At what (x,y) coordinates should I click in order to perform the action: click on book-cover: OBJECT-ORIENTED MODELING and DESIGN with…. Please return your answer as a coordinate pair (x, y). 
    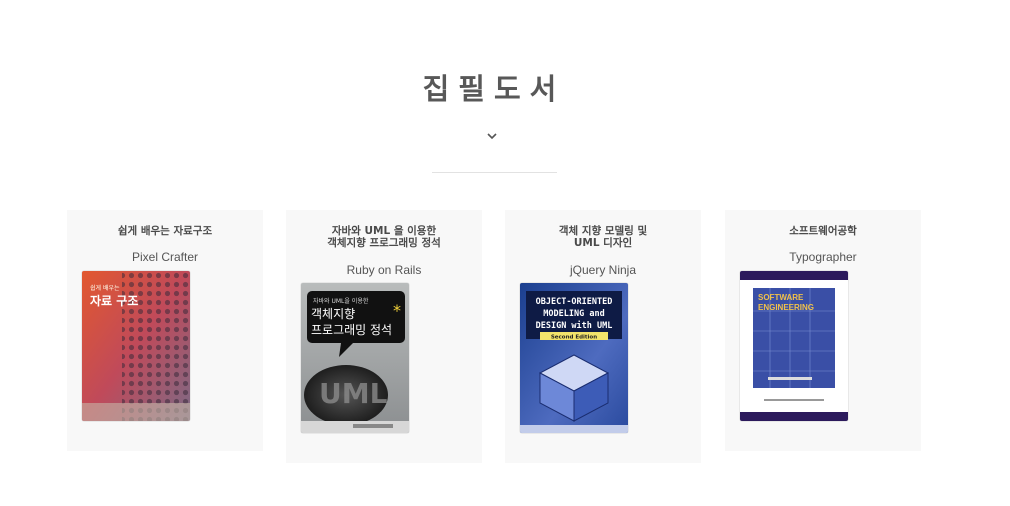
    Looking at the image, I should click on (574, 358).